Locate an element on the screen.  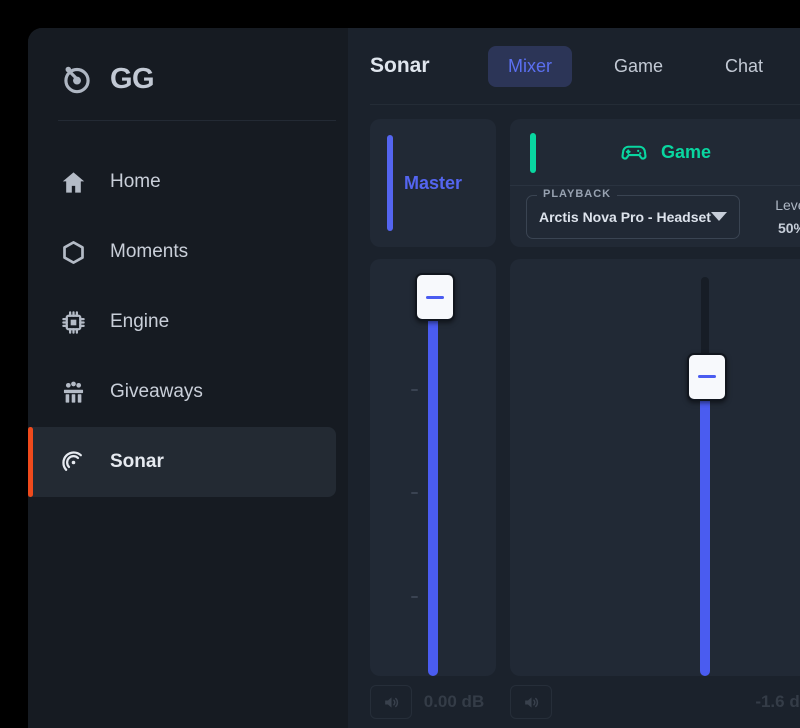
tab-mixer: Mixer is located at coordinates (530, 66).